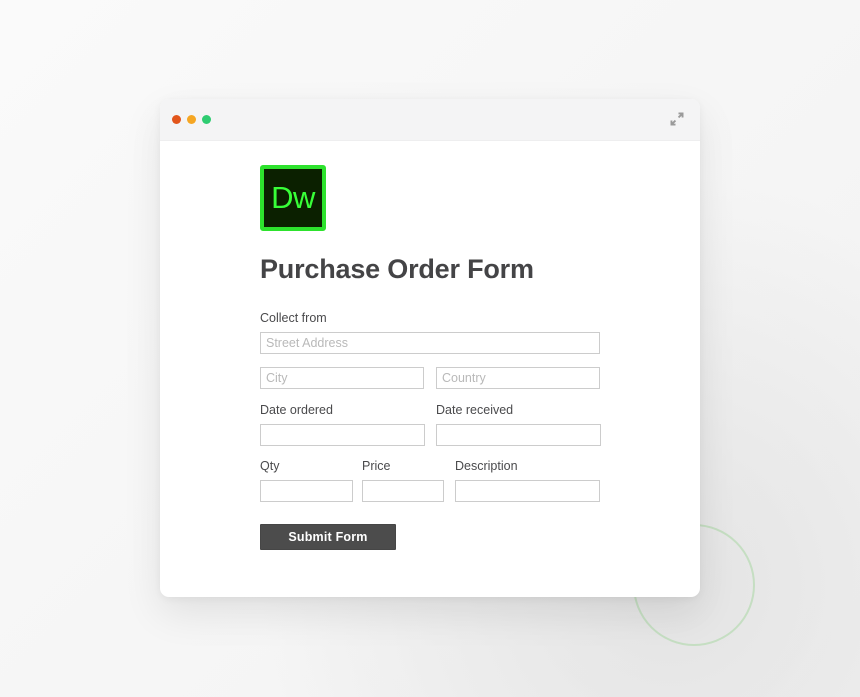  I want to click on maximize-button-dot, so click(206, 119).